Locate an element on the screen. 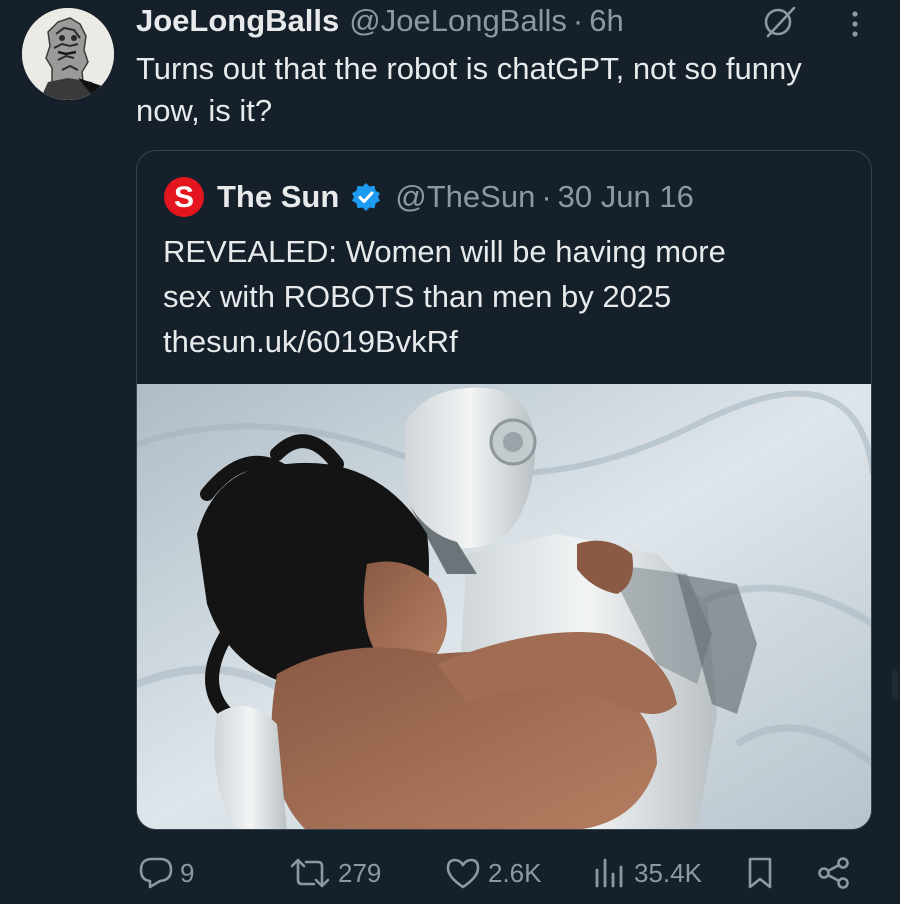 The width and height of the screenshot is (900, 904). like-button: 2.6K is located at coordinates (493, 873).